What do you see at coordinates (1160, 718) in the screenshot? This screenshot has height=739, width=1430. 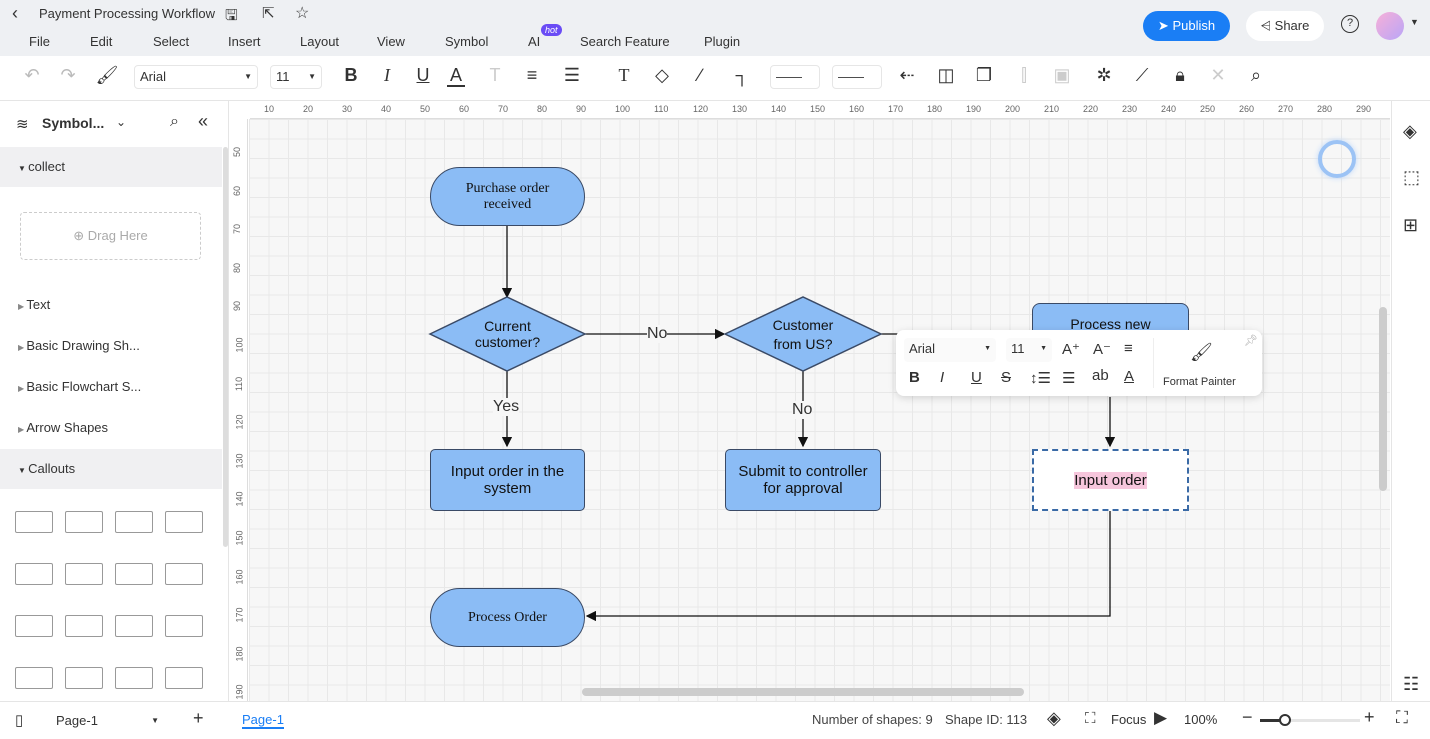 I see `play-icon: ▶︎` at bounding box center [1160, 718].